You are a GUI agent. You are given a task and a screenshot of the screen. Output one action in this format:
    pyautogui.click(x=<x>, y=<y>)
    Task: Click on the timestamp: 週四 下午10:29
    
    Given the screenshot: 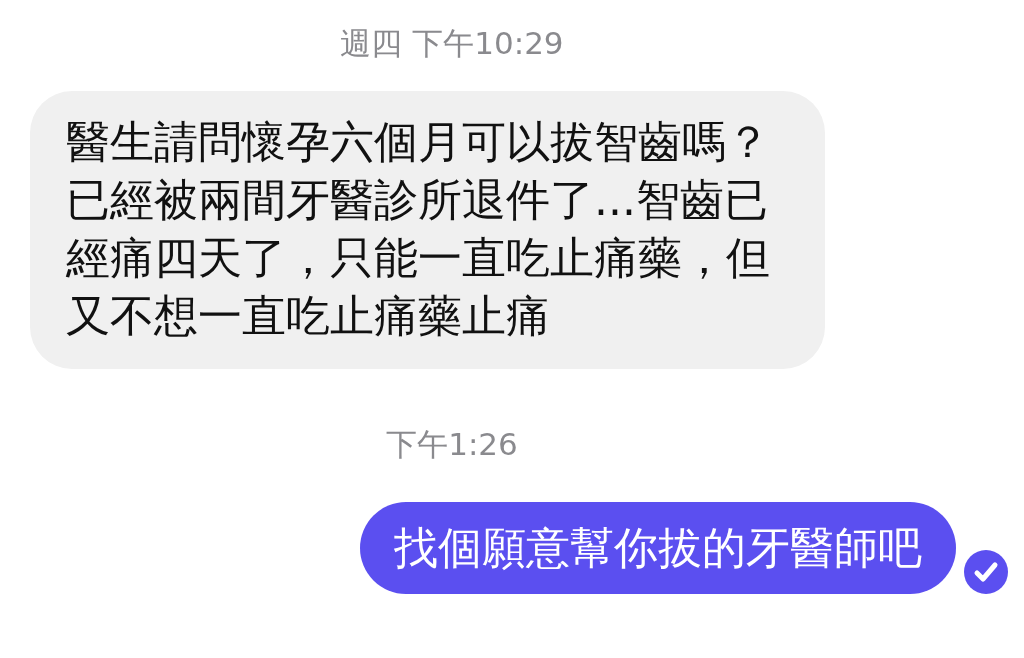 What is the action you would take?
    pyautogui.click(x=452, y=43)
    